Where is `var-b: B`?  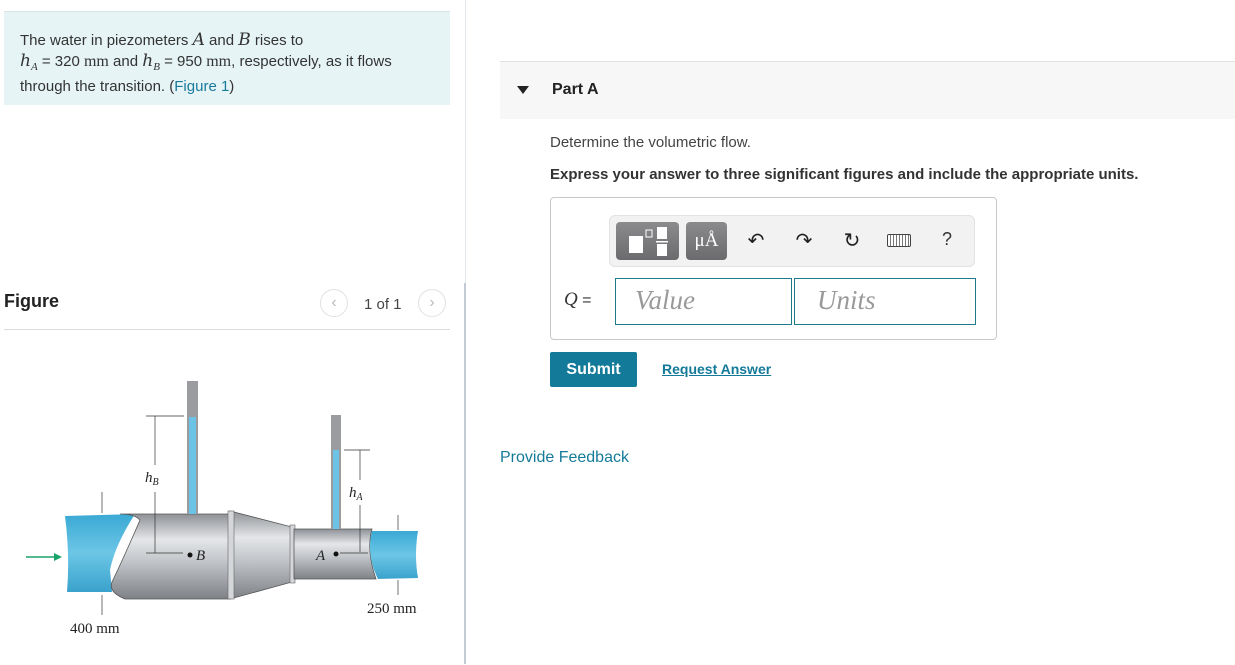
var-b: B is located at coordinates (244, 40).